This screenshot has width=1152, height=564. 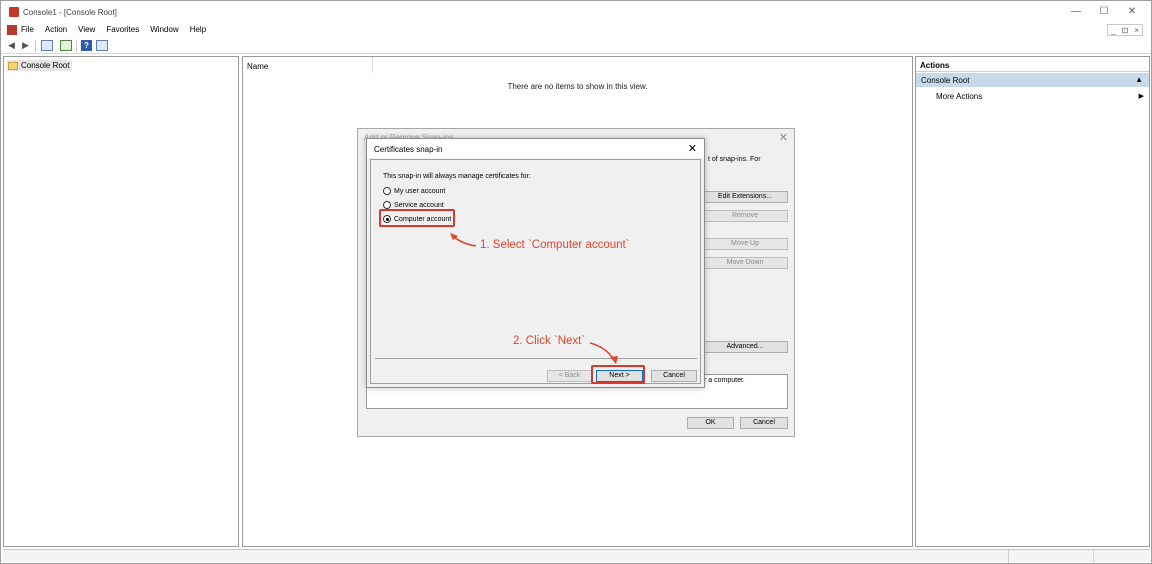 What do you see at coordinates (614, 360) in the screenshot?
I see `arrowhead-step2` at bounding box center [614, 360].